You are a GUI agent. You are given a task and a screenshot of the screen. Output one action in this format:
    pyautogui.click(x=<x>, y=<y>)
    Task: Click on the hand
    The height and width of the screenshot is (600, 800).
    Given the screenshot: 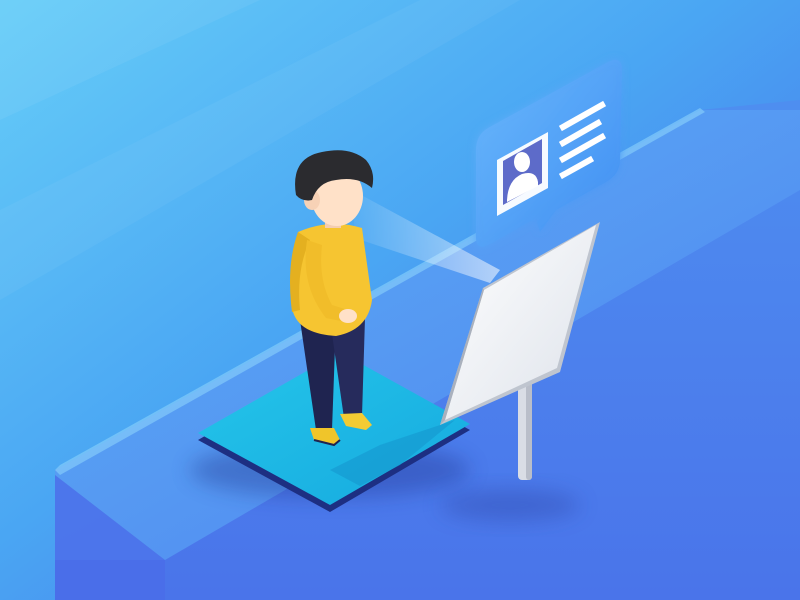 What is the action you would take?
    pyautogui.click(x=348, y=316)
    